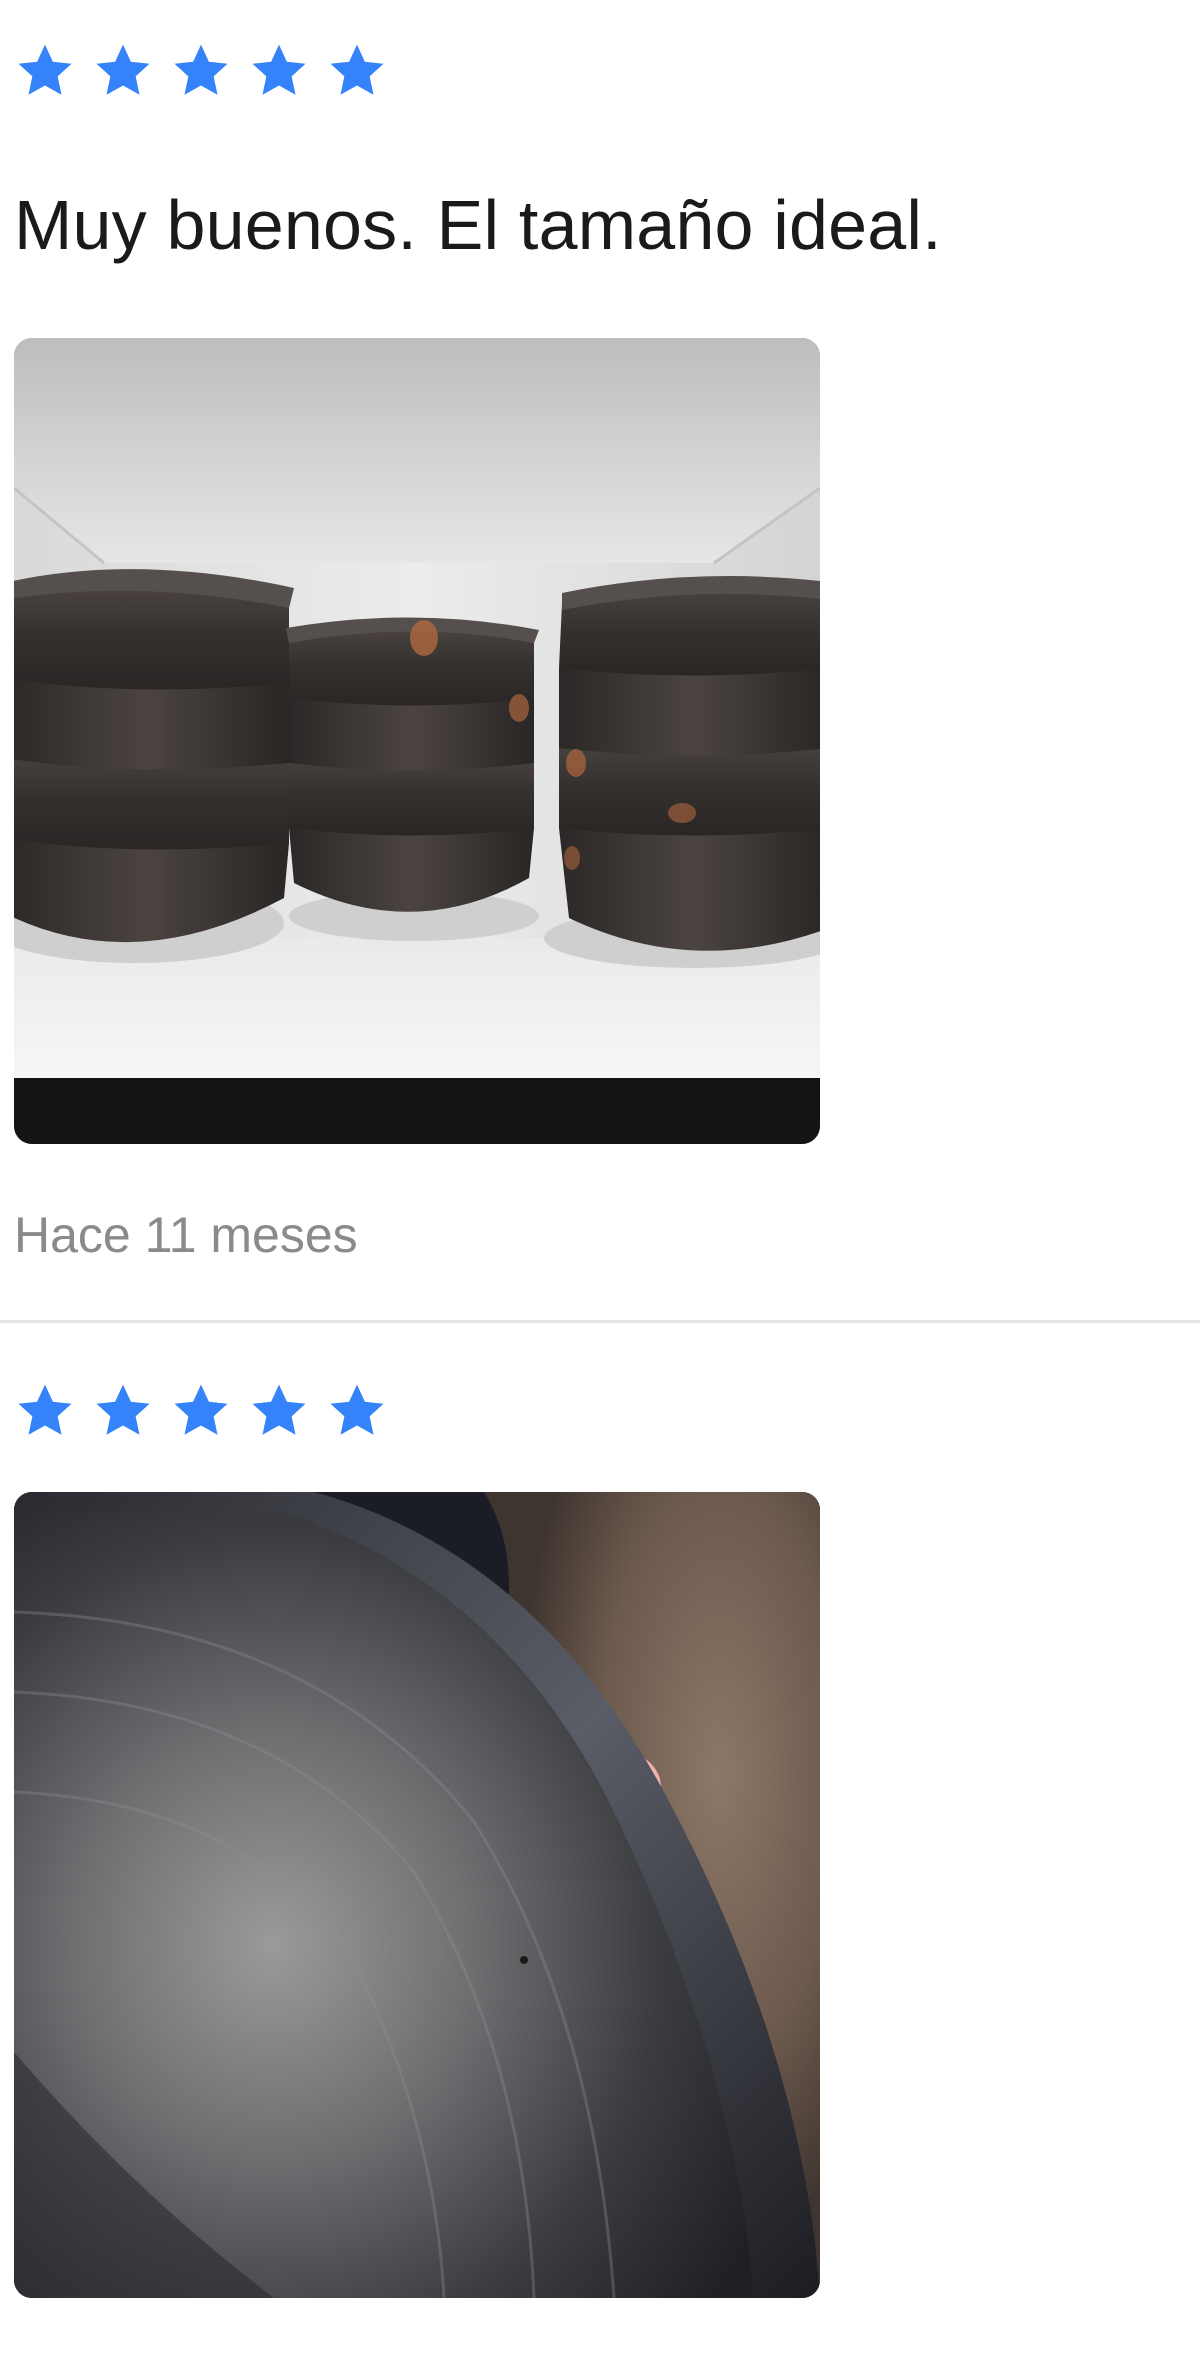 The image size is (1200, 2354). Describe the element at coordinates (186, 1235) in the screenshot. I see `review-date: Hace 11 meses` at that location.